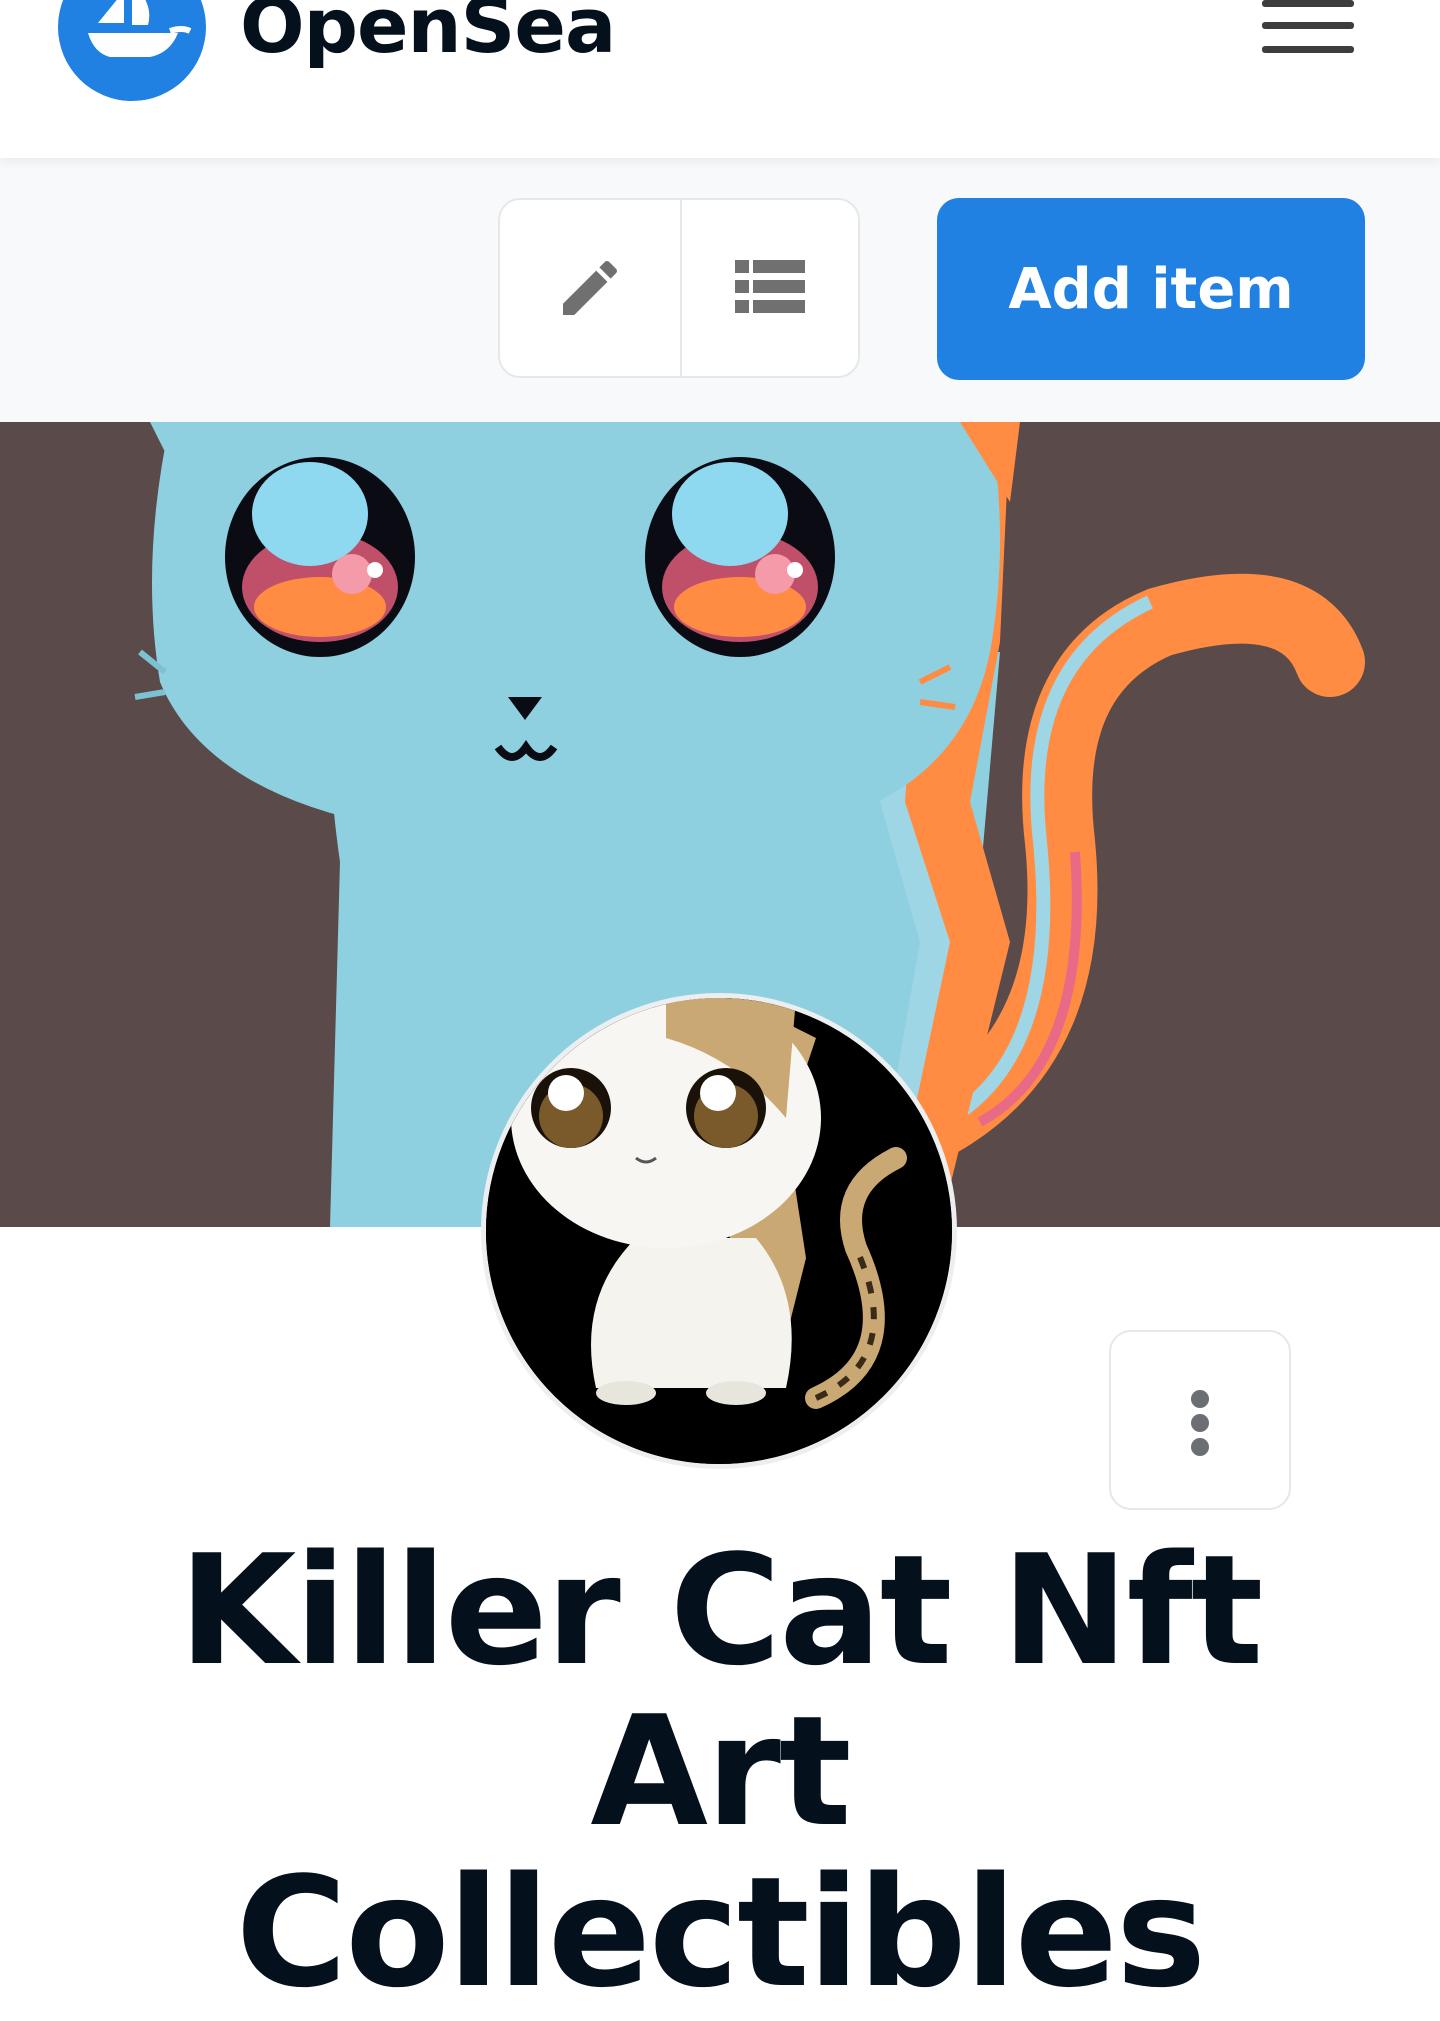 This screenshot has width=1440, height=2021. I want to click on hamburger-menu-icon, so click(1308, 30).